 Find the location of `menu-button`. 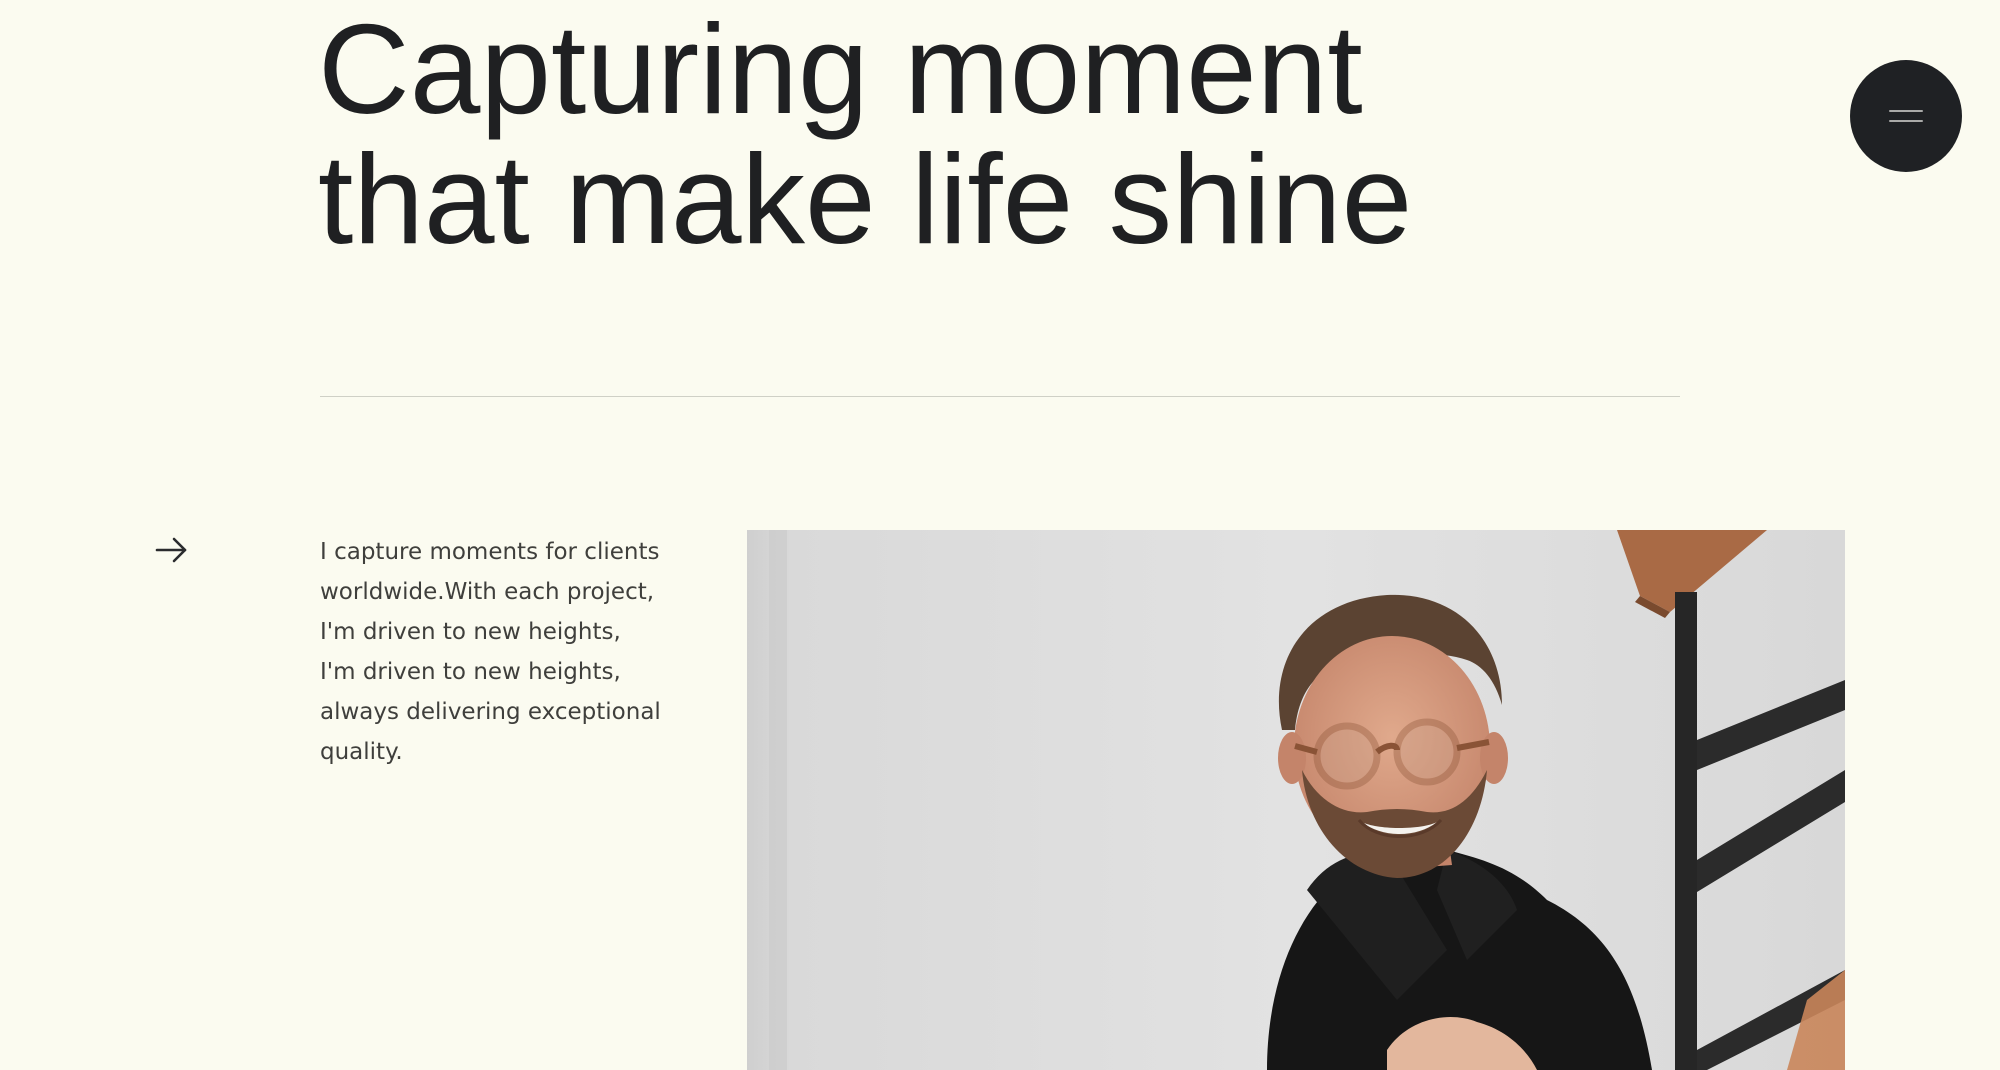

menu-button is located at coordinates (1906, 116).